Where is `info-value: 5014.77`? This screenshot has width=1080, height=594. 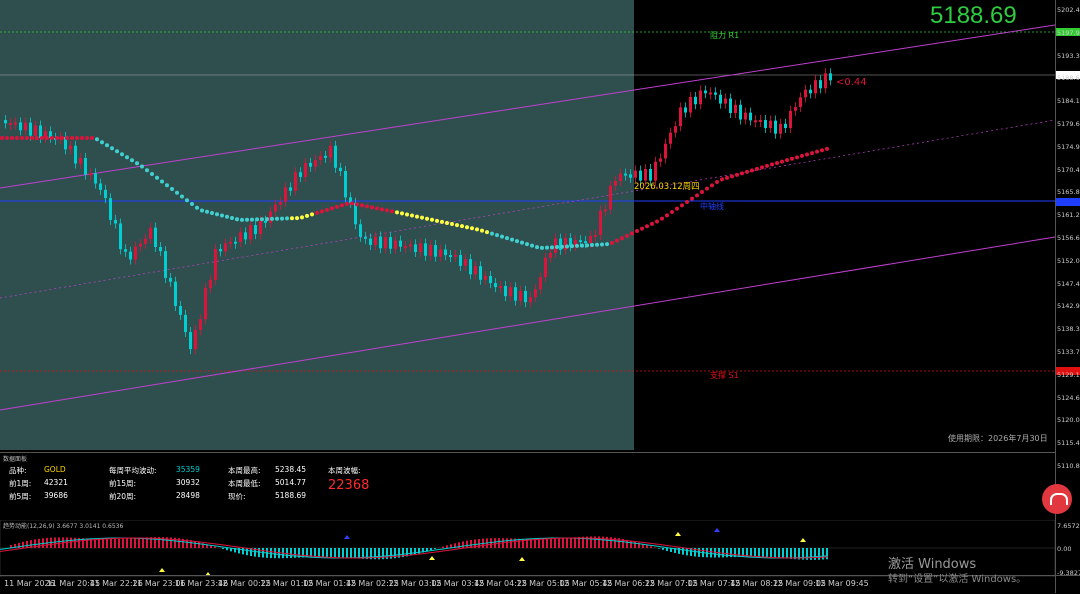
info-value: 5014.77 is located at coordinates (290, 482).